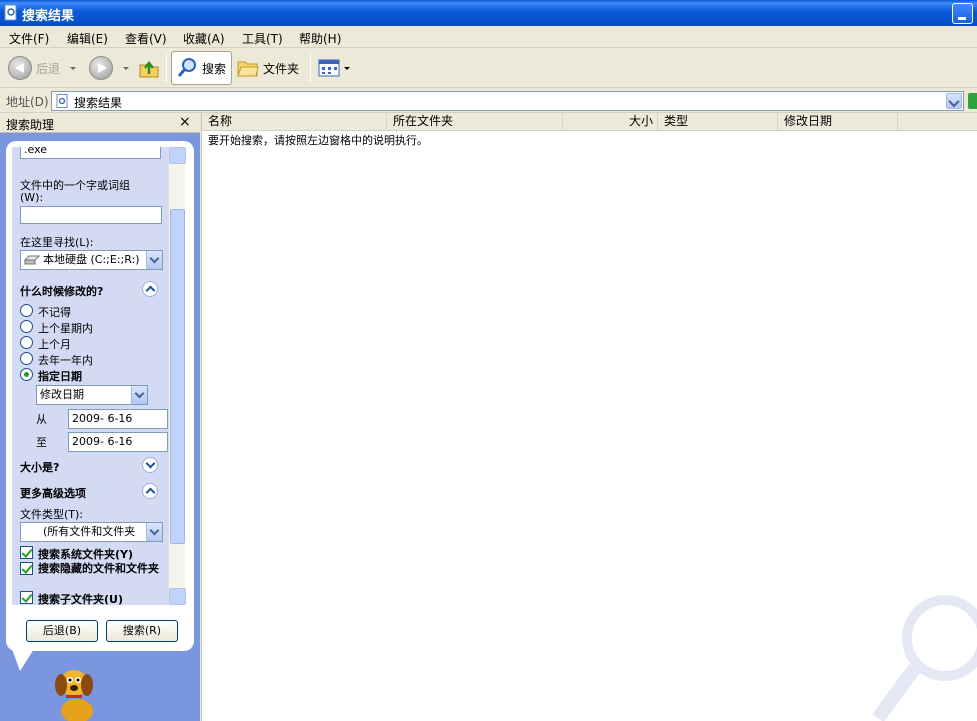 The width and height of the screenshot is (977, 721). Describe the element at coordinates (185, 122) in the screenshot. I see `close-pane-icon: ×` at that location.